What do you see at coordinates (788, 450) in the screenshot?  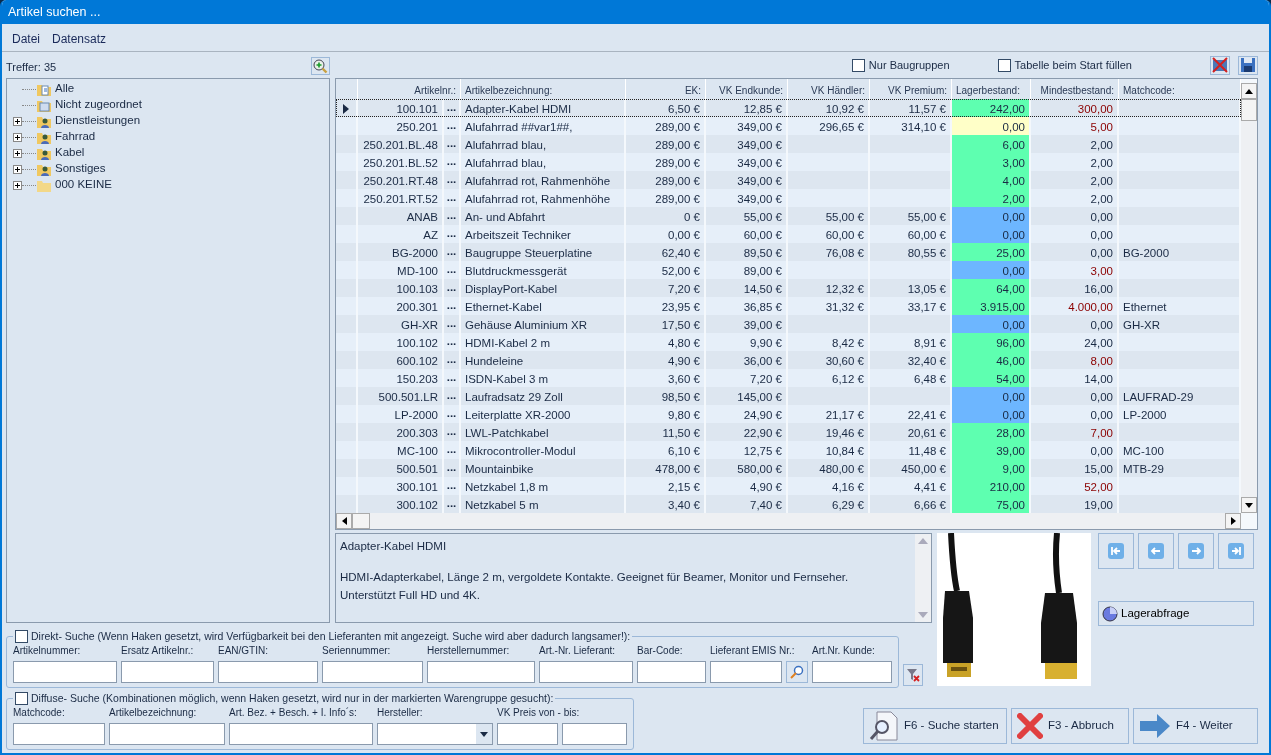 I see `table-row: MC-100 ... Mikrocontroller-Modul 6,10 € 12,75 € 10,84 € 11,48 € 39,00 0,00 MC-100` at bounding box center [788, 450].